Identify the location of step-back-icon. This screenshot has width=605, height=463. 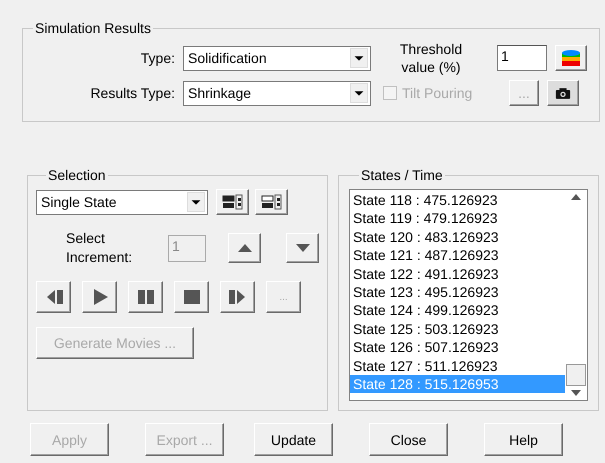
(54, 297).